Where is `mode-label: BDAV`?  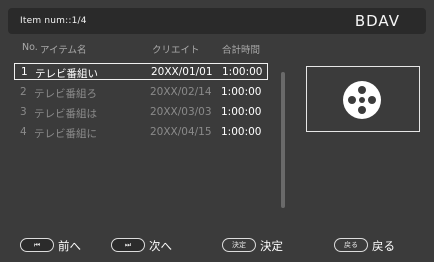 mode-label: BDAV is located at coordinates (377, 21).